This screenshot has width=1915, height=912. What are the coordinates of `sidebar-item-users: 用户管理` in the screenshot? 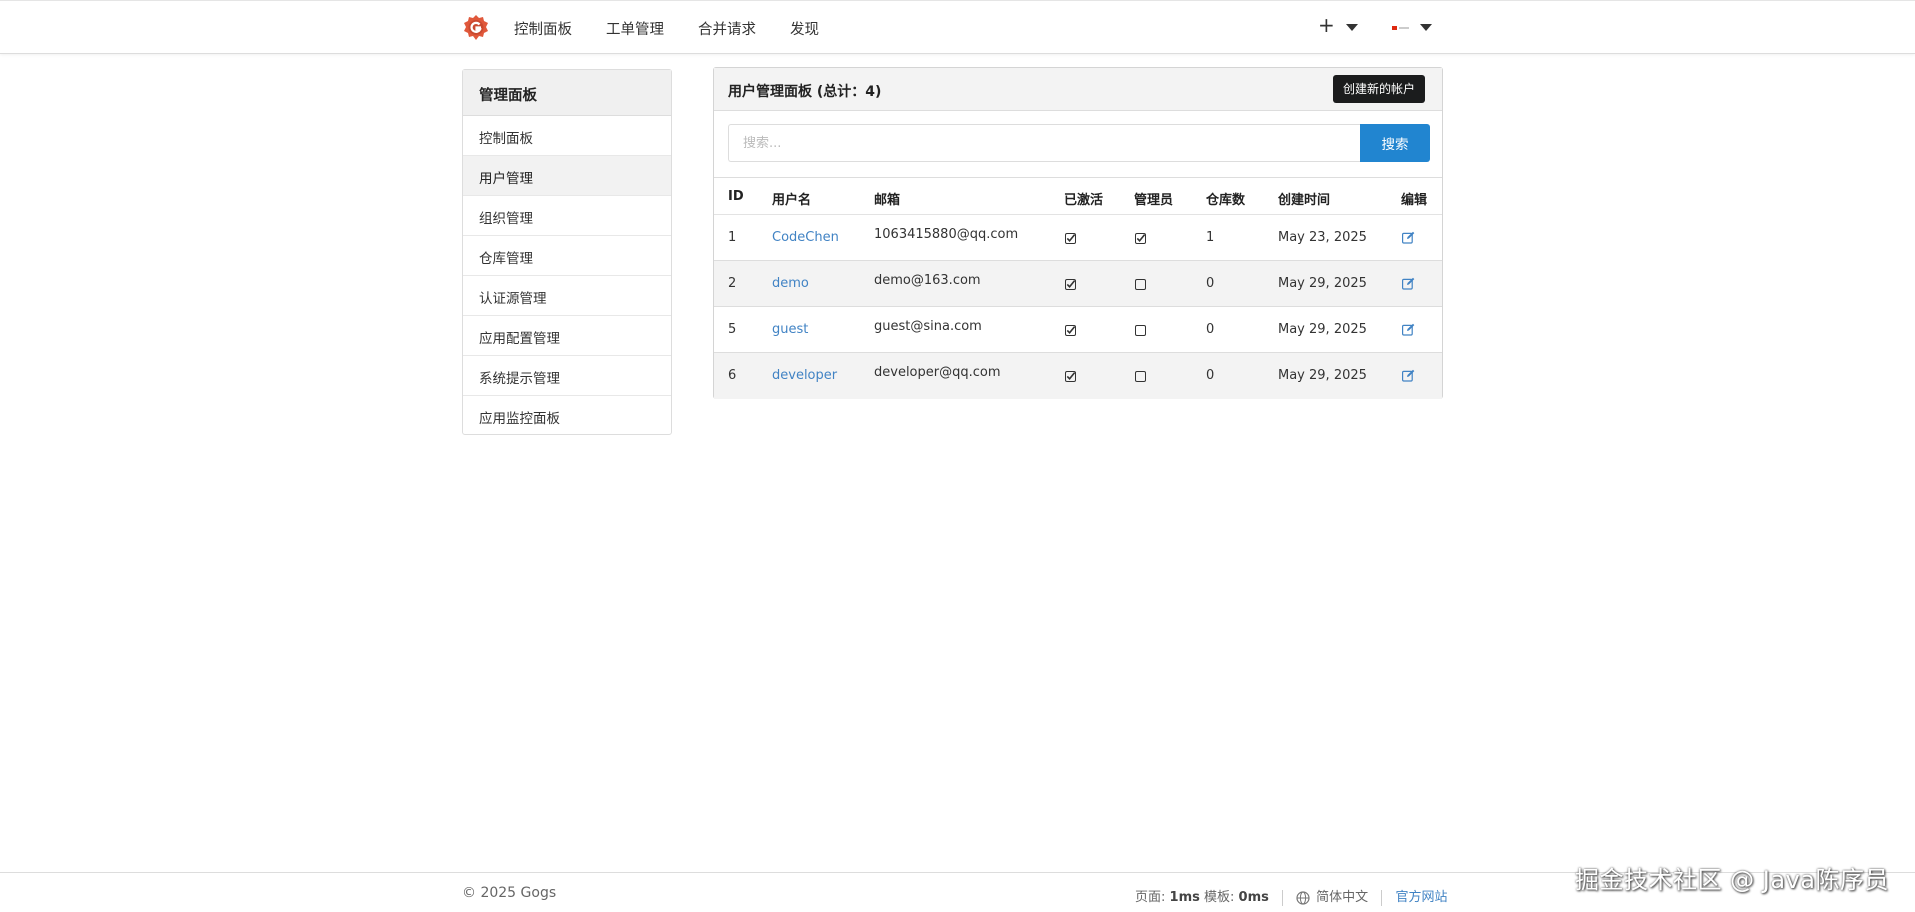 It's located at (567, 176).